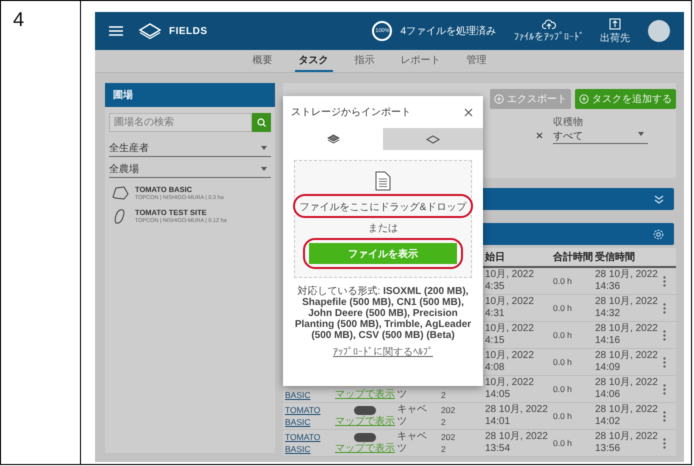 Image resolution: width=694 pixels, height=466 pixels. Describe the element at coordinates (627, 308) in the screenshot. I see `table-cell-text: 28 10月, 2022 14:32` at that location.